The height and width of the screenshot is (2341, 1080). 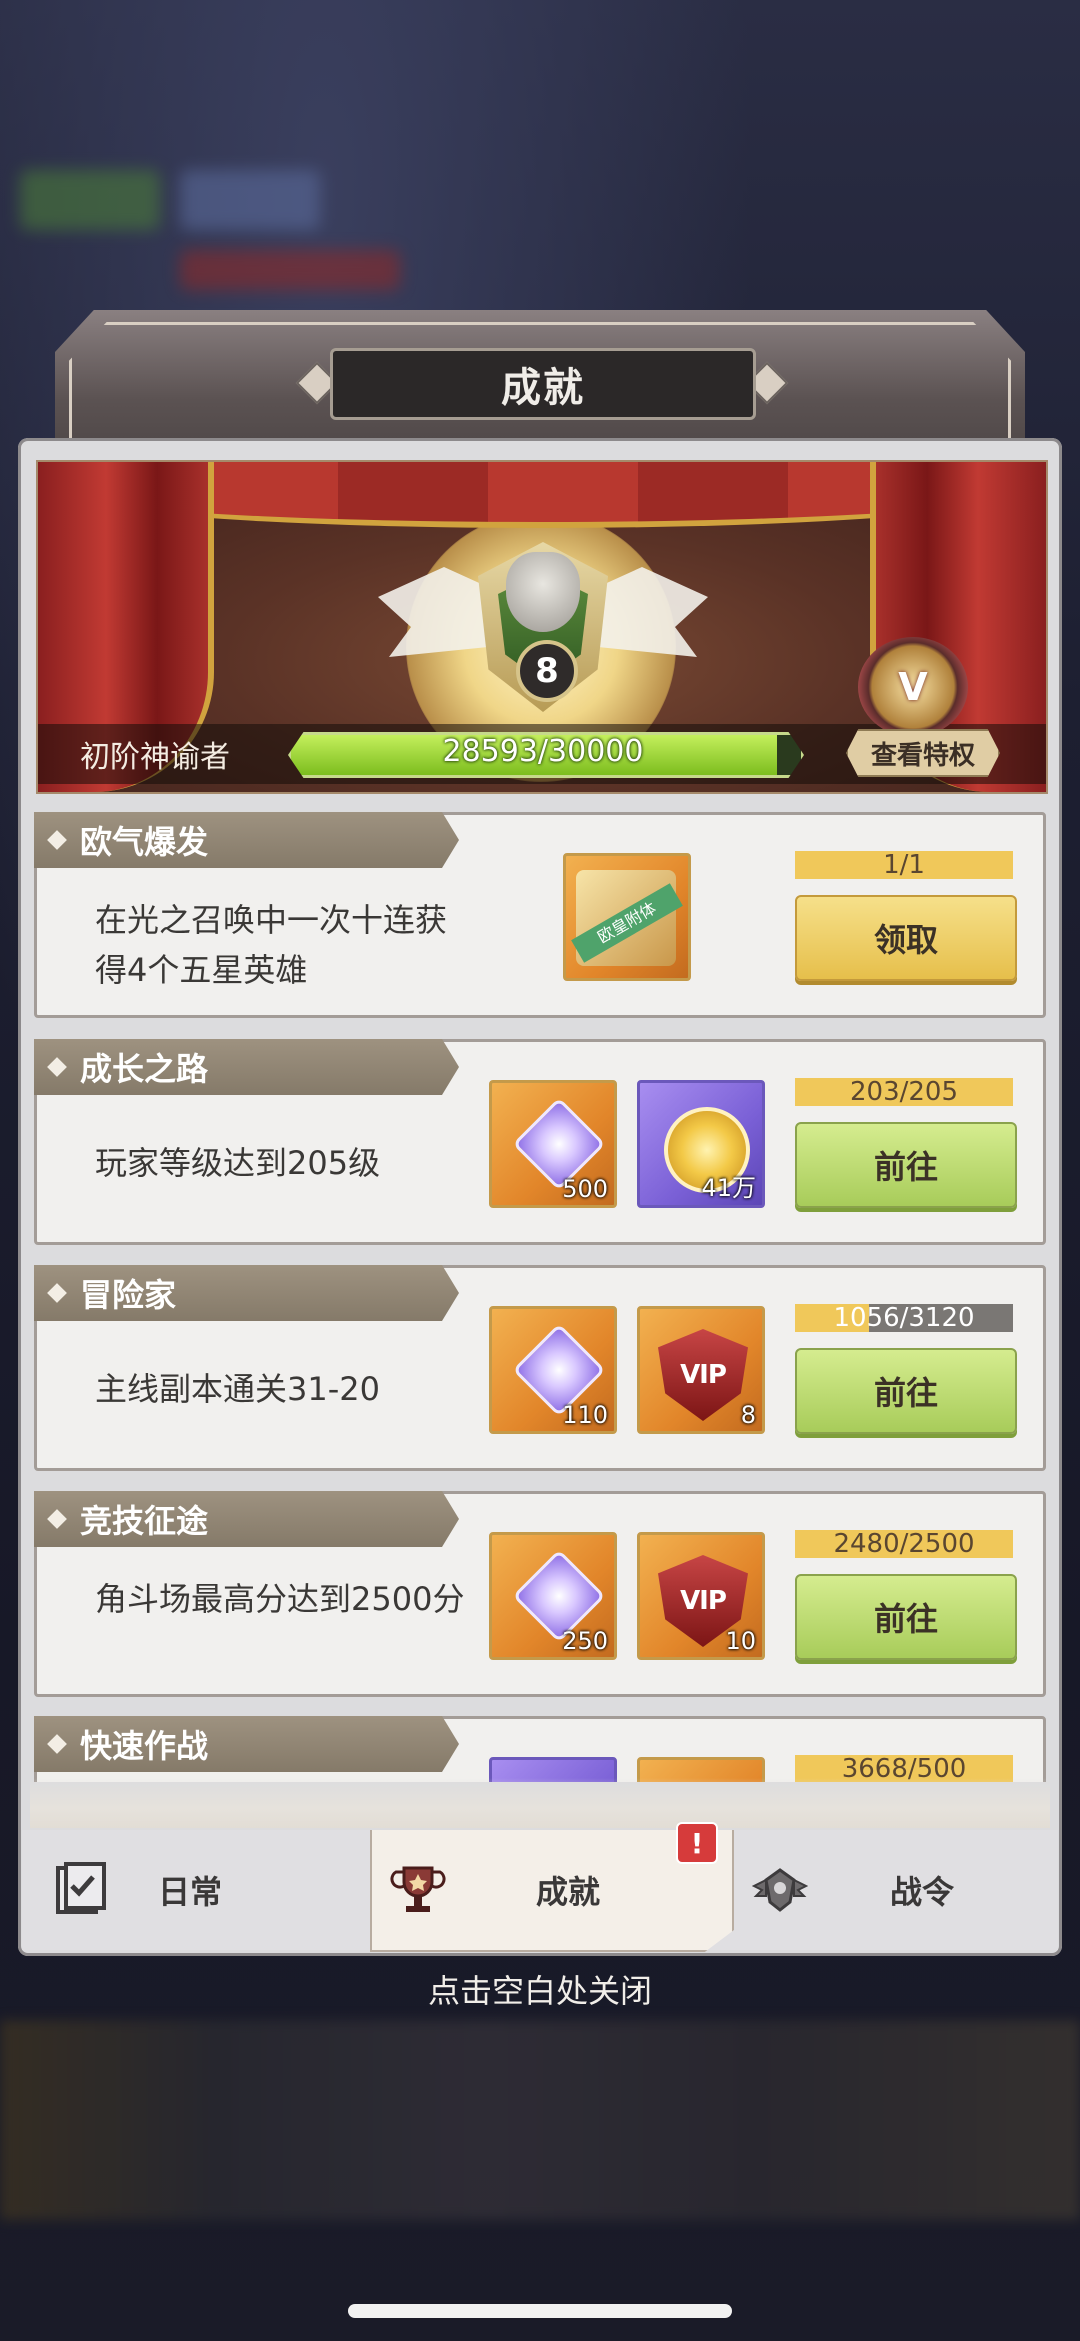 What do you see at coordinates (238, 1163) in the screenshot?
I see `achievement-description: 玩家等级达到205级` at bounding box center [238, 1163].